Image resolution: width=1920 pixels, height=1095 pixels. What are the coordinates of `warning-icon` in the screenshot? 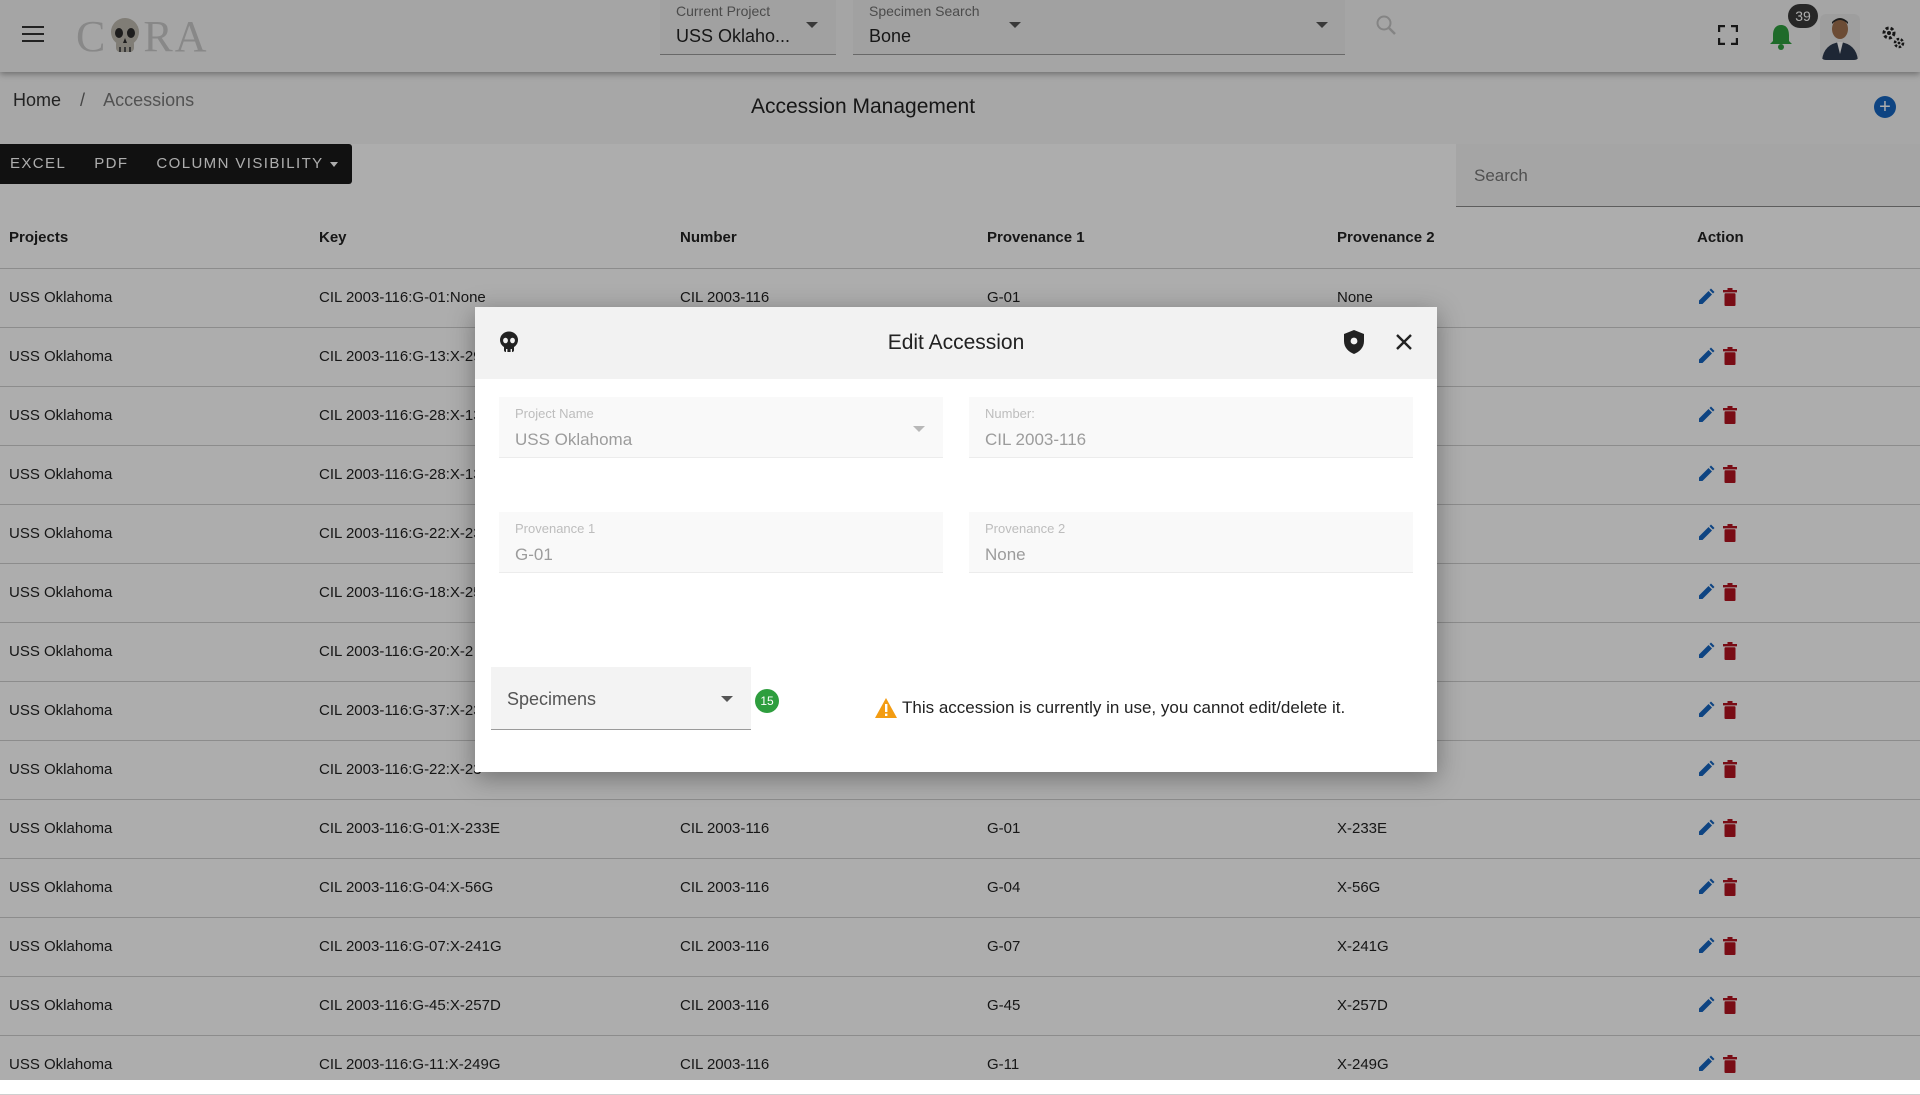 It's located at (886, 708).